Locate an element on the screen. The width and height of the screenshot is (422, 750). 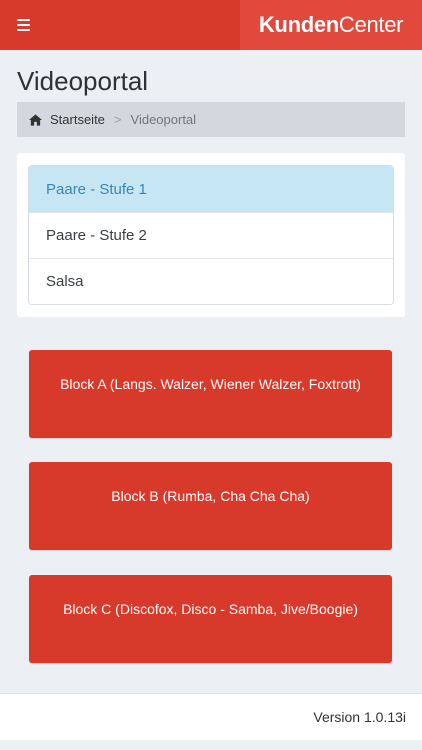
hamburger-icon is located at coordinates (23, 25).